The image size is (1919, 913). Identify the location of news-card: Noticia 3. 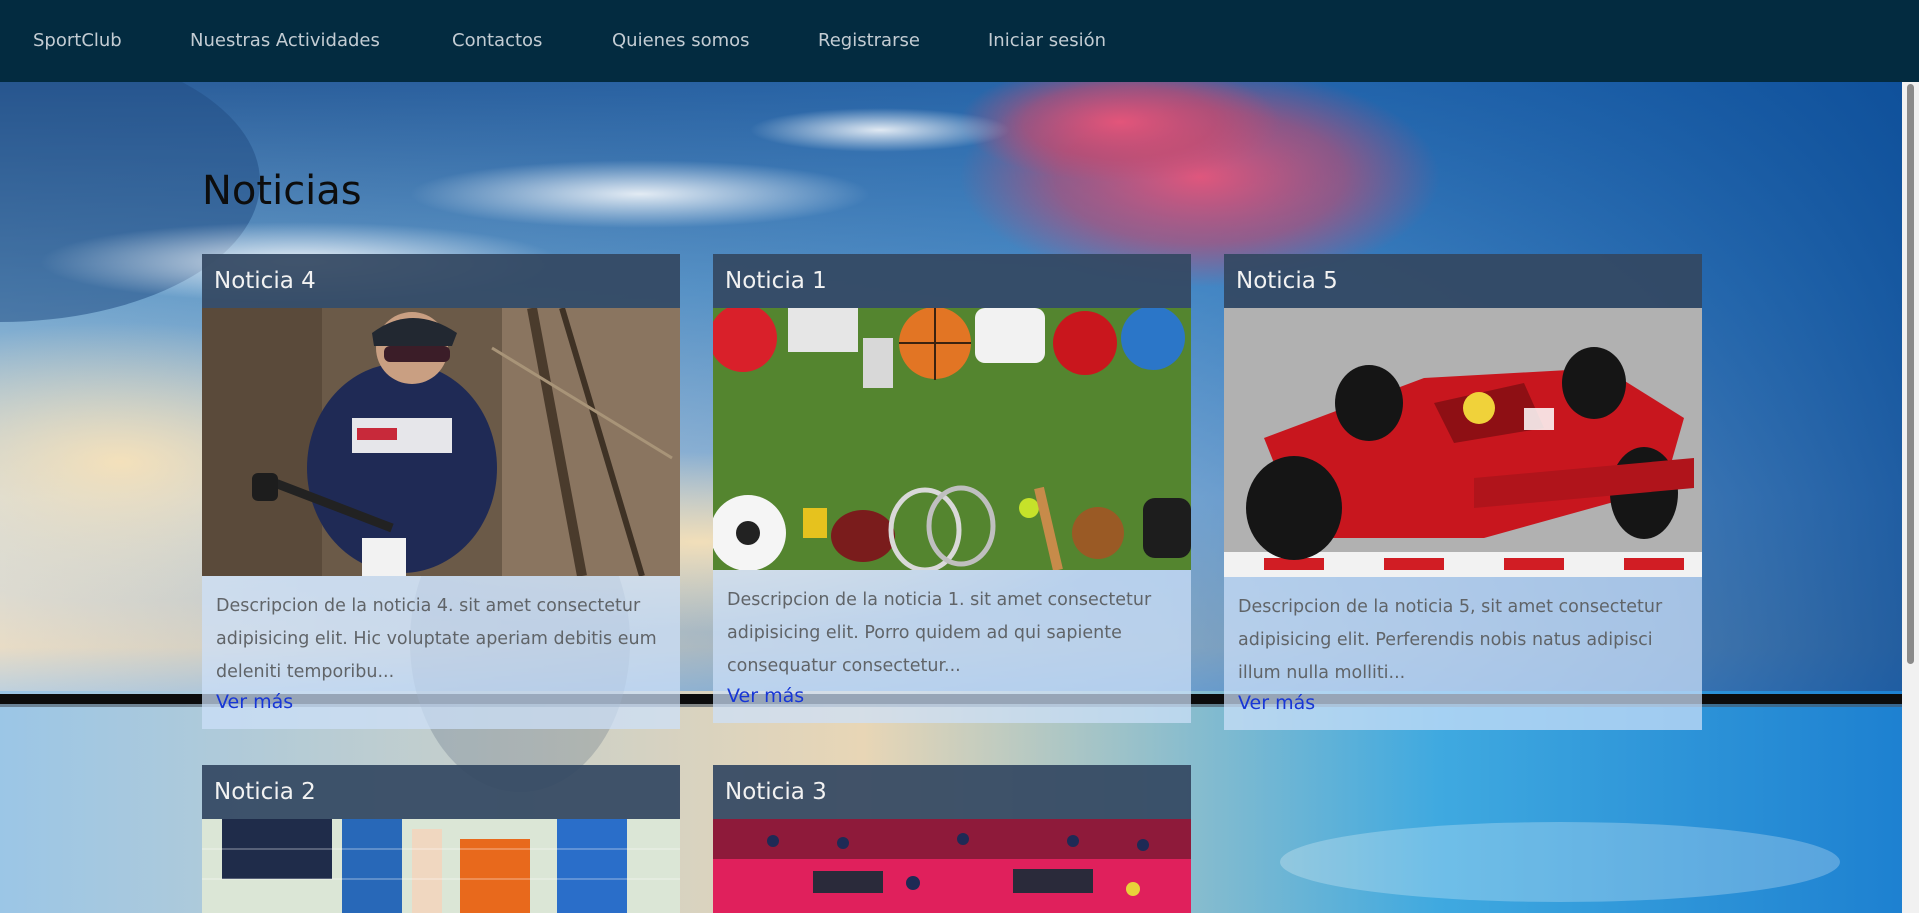
(952, 839).